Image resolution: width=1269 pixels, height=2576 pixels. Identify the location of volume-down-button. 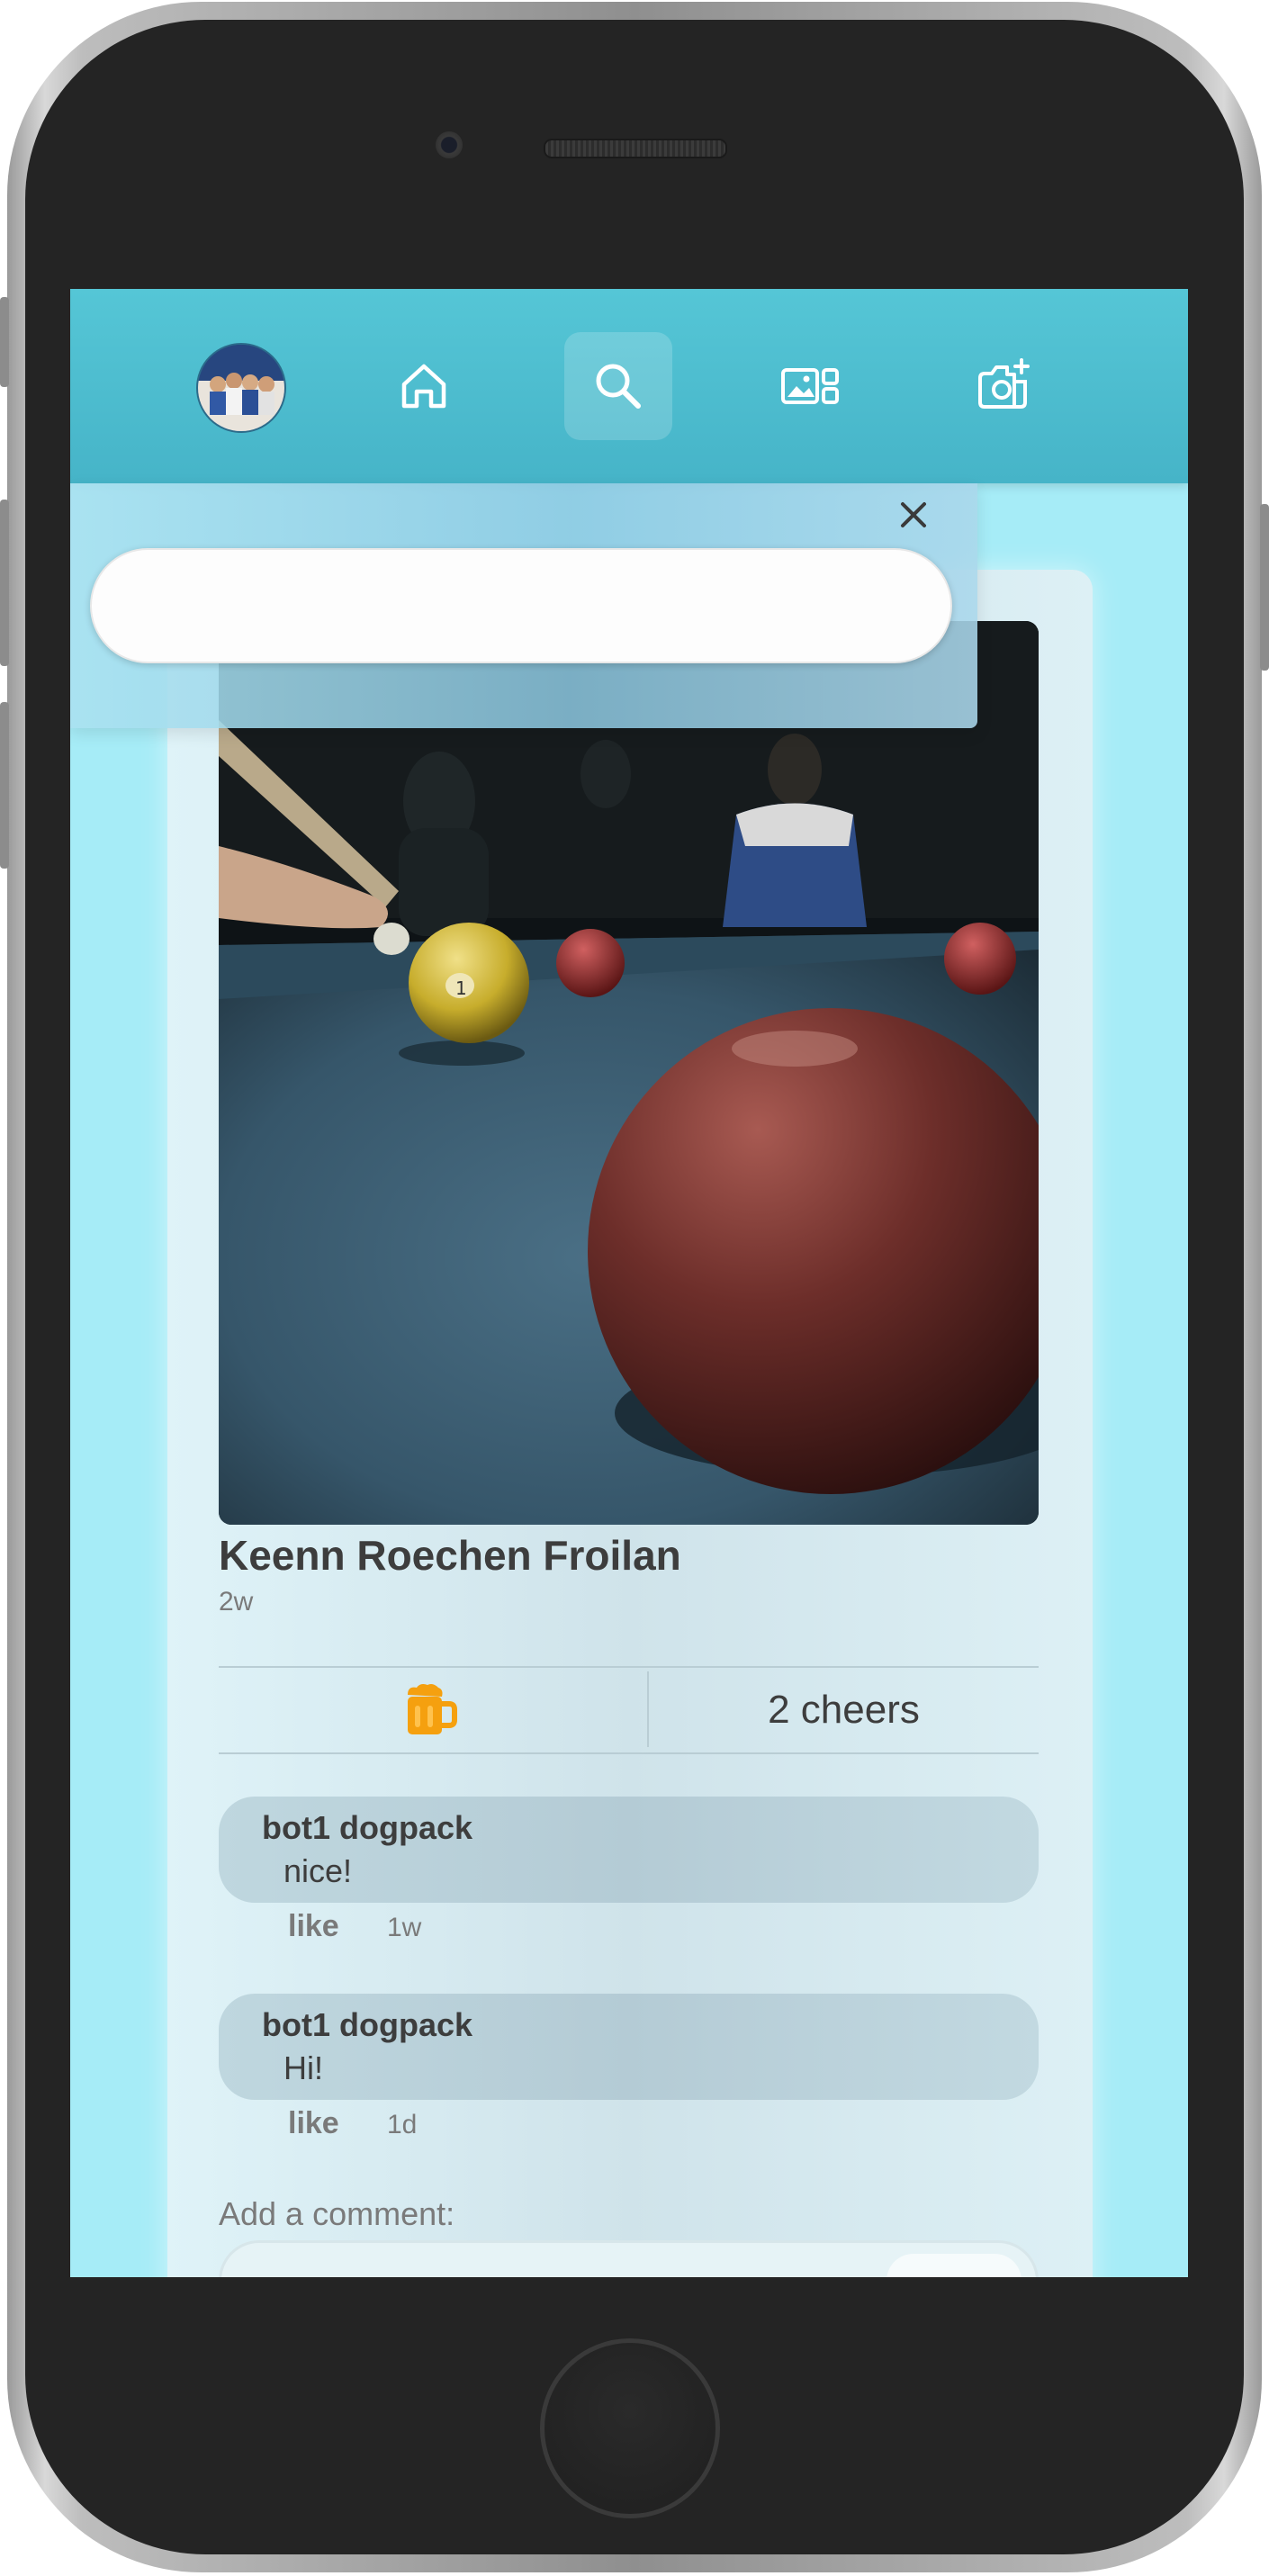
(4, 785).